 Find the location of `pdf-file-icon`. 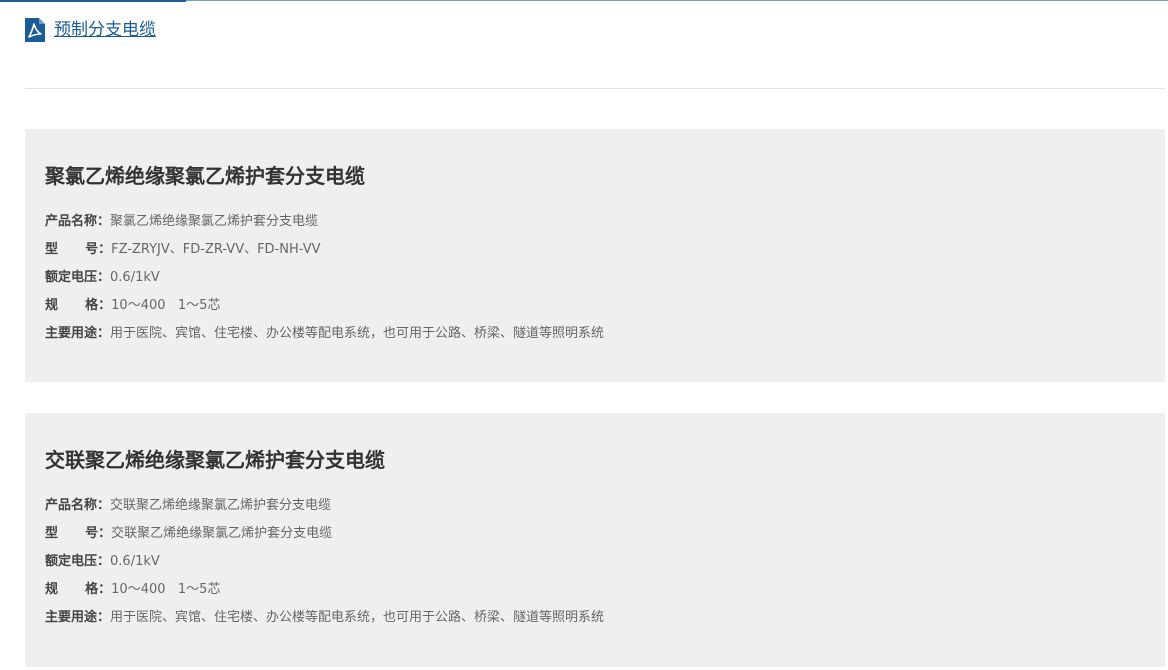

pdf-file-icon is located at coordinates (35, 30).